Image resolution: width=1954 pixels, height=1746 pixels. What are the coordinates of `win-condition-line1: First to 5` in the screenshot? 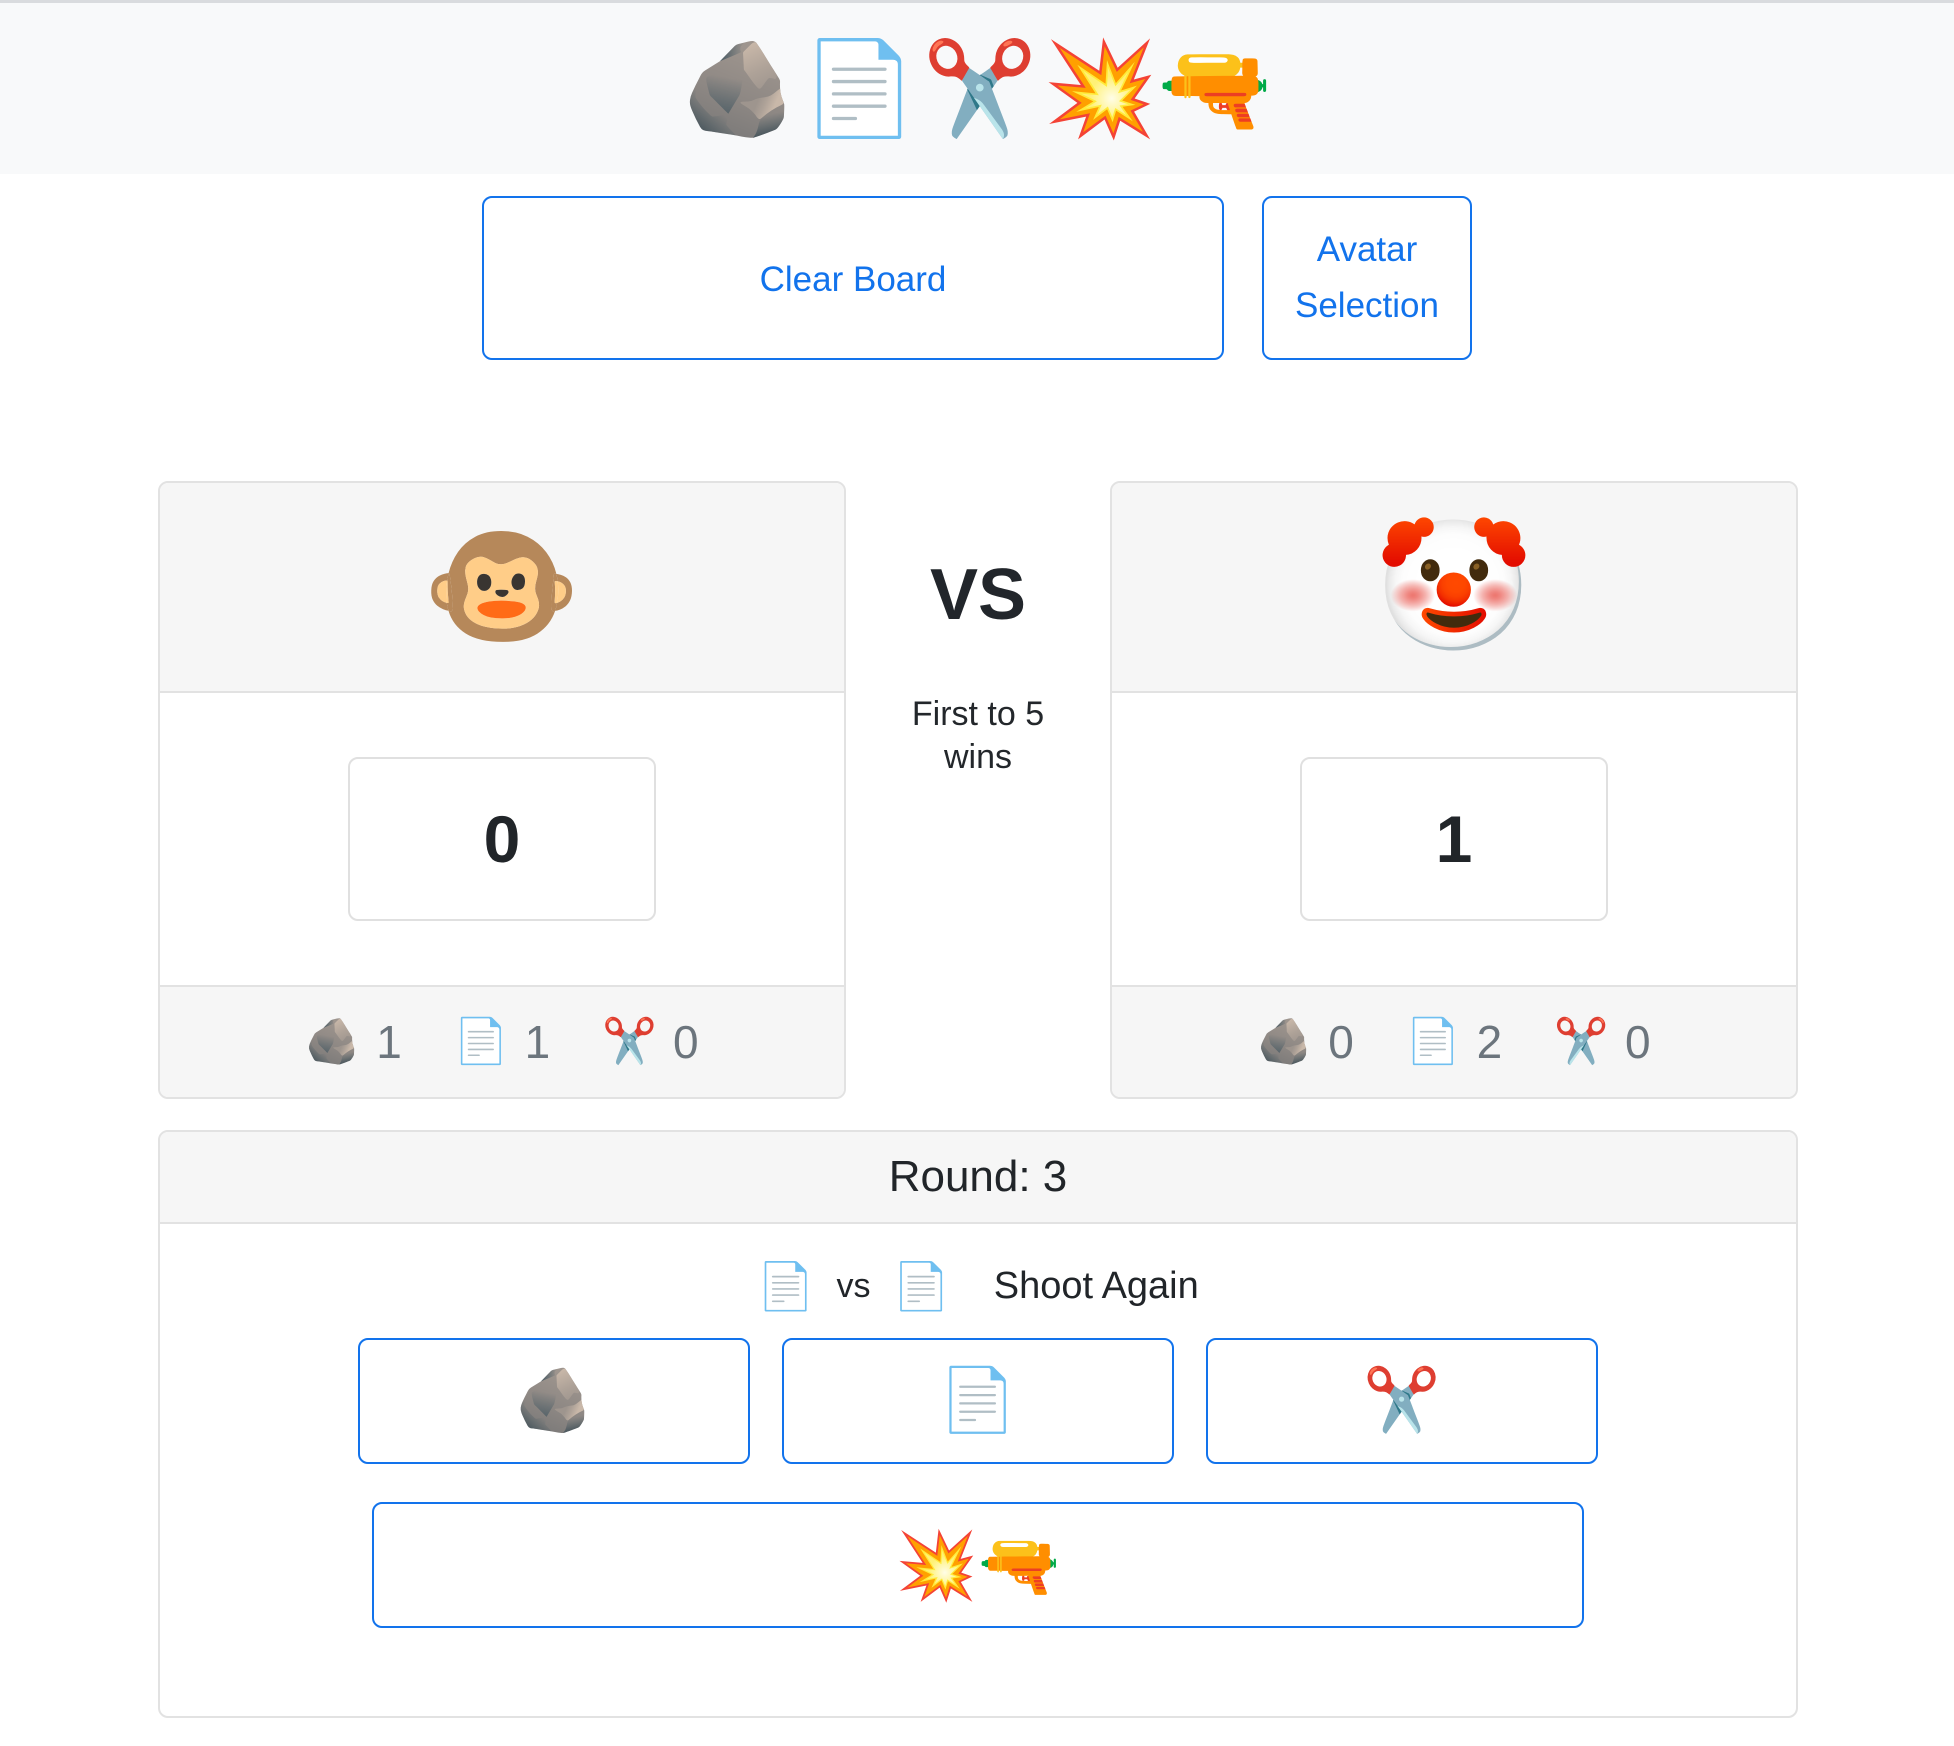 It's located at (978, 714).